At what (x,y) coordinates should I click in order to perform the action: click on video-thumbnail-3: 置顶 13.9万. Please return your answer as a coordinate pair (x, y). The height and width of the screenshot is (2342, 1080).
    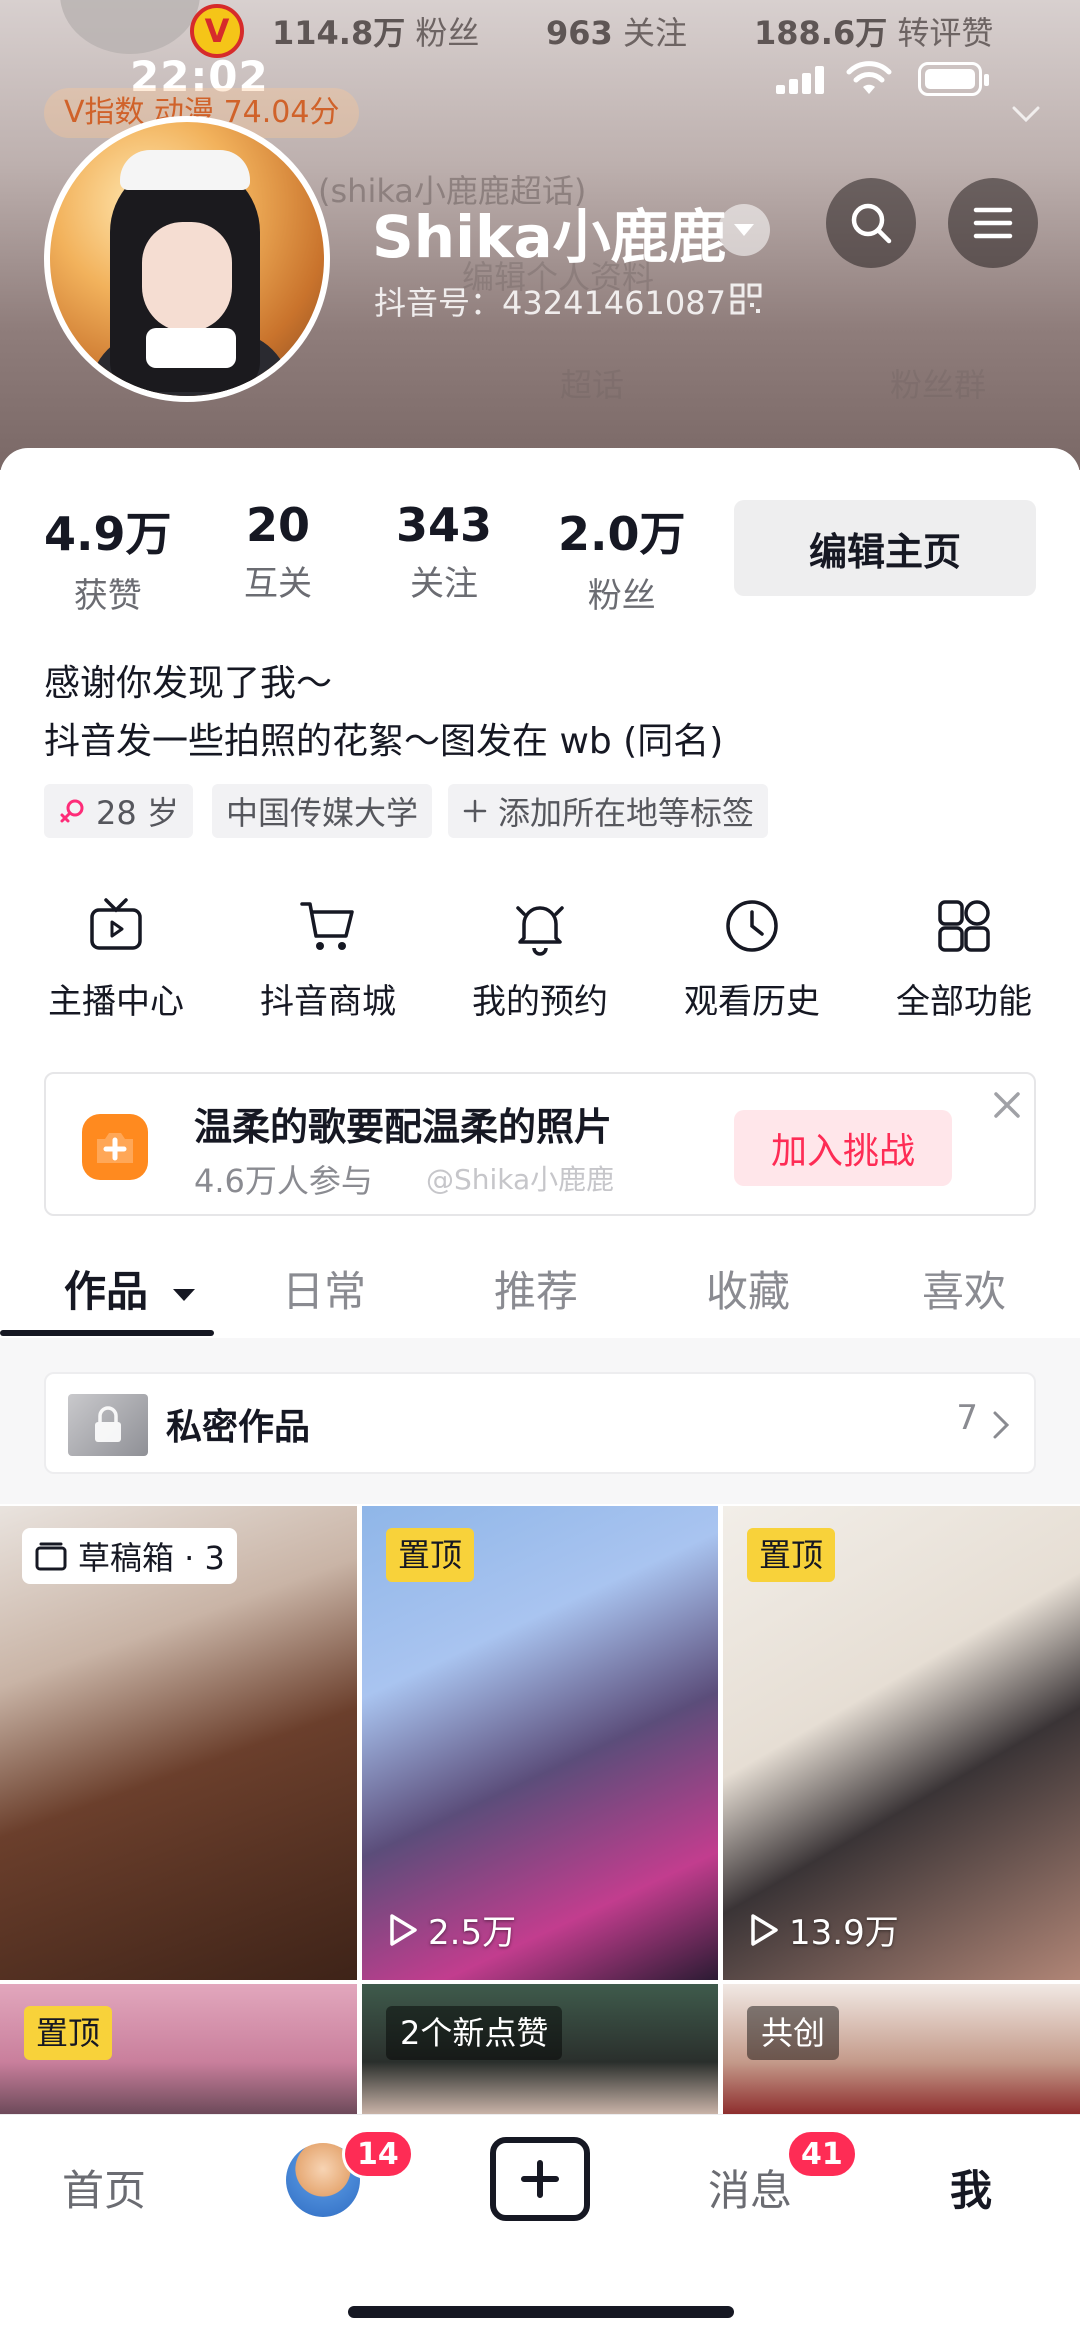
    Looking at the image, I should click on (901, 1743).